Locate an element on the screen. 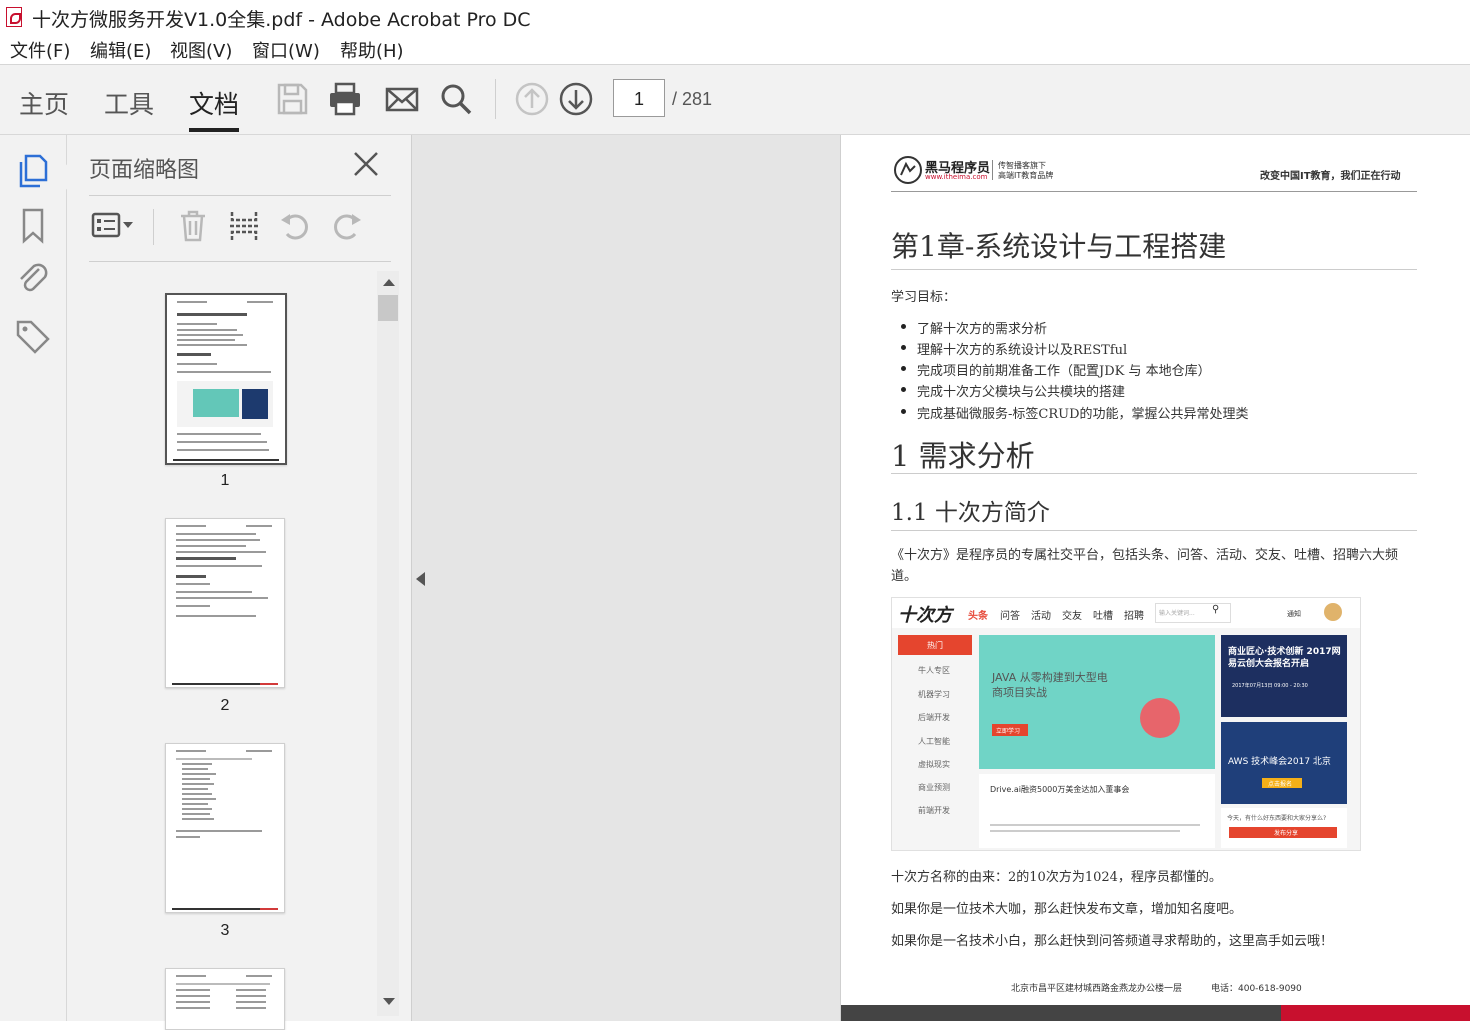 The width and height of the screenshot is (1470, 1030). site-avatar is located at coordinates (1333, 612).